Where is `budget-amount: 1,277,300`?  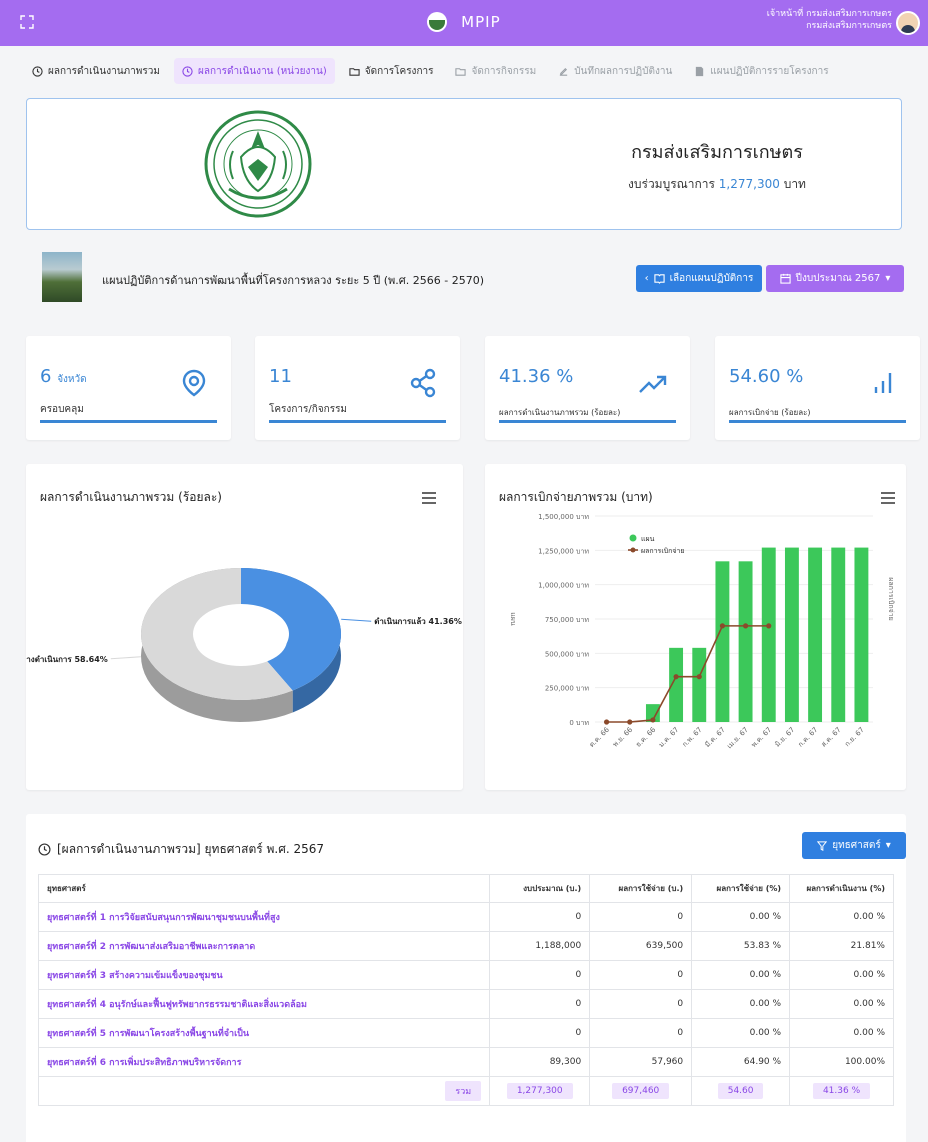
budget-amount: 1,277,300 is located at coordinates (749, 184).